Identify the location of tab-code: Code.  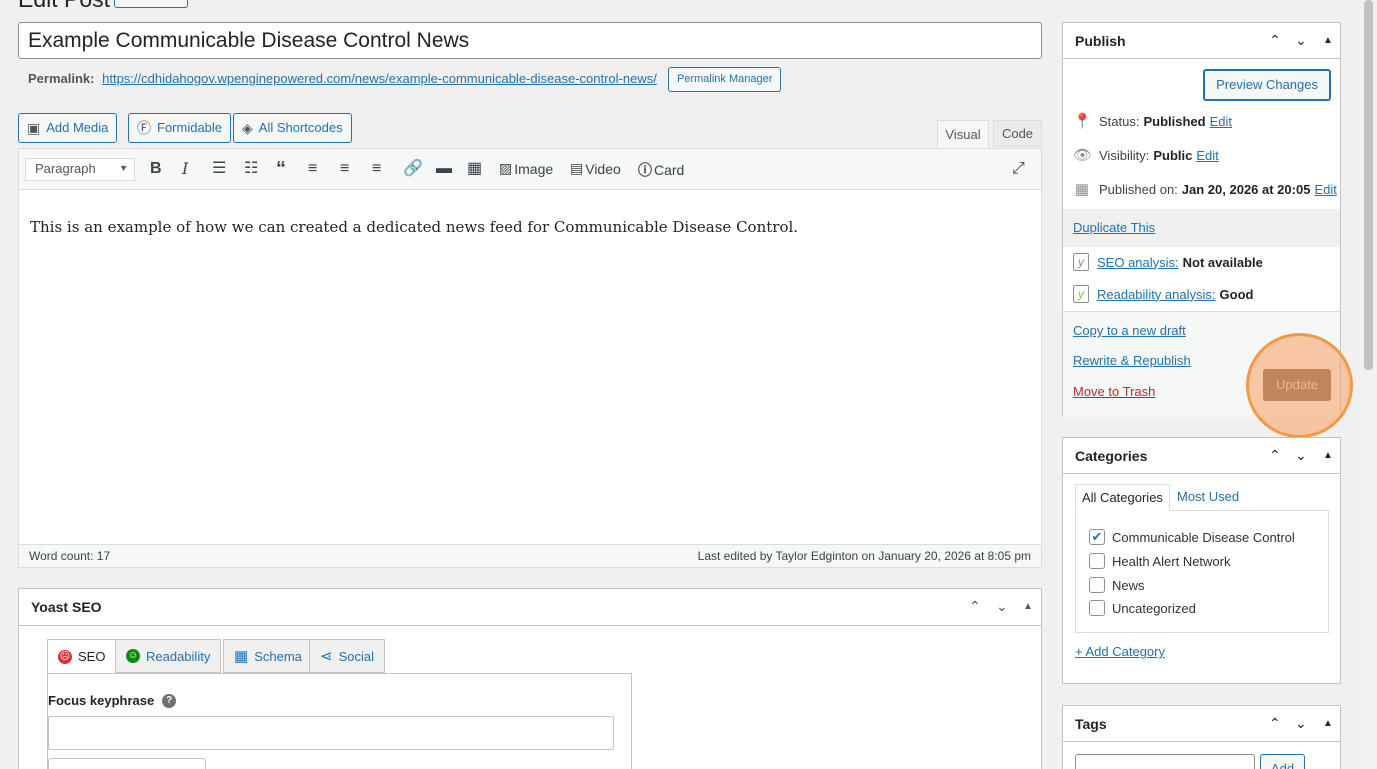
(1017, 133).